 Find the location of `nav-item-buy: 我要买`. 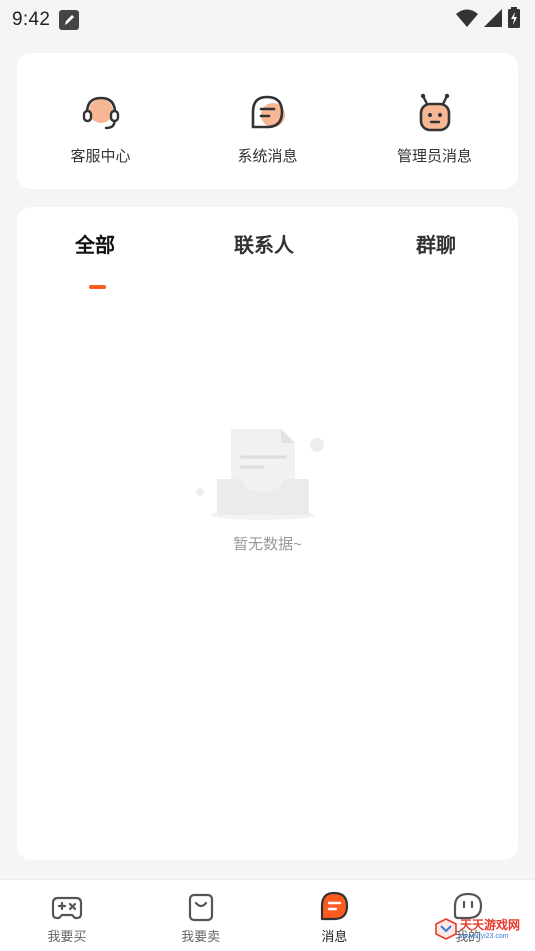

nav-item-buy: 我要买 is located at coordinates (67, 915).